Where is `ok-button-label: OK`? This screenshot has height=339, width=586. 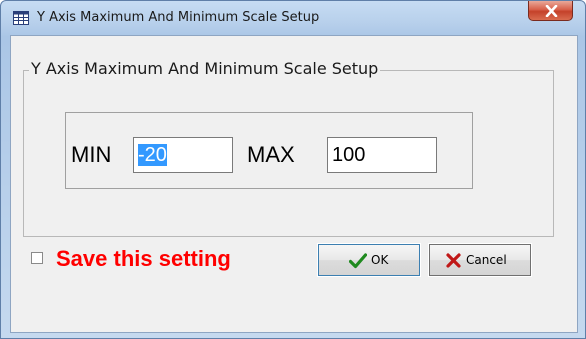
ok-button-label: OK is located at coordinates (380, 260).